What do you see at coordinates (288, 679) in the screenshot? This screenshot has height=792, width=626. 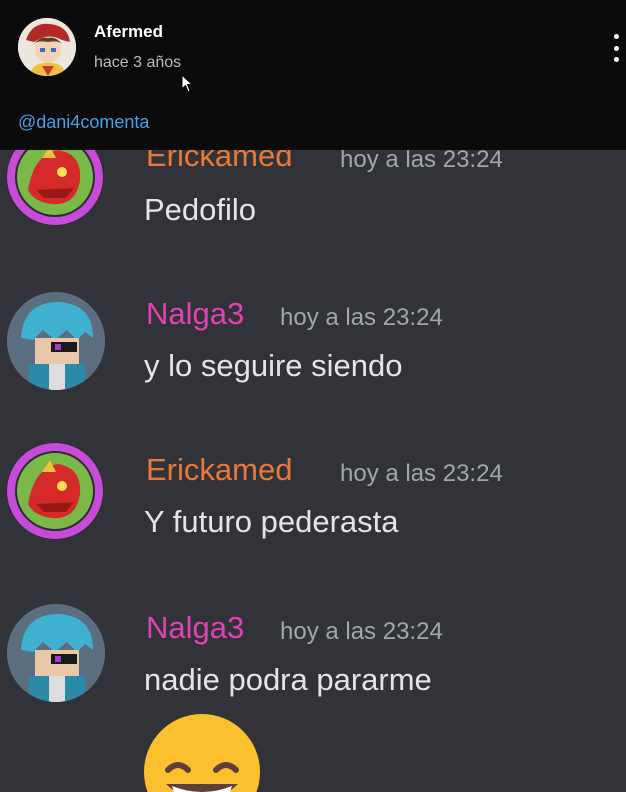 I see `message-text: nadie podra pararme` at bounding box center [288, 679].